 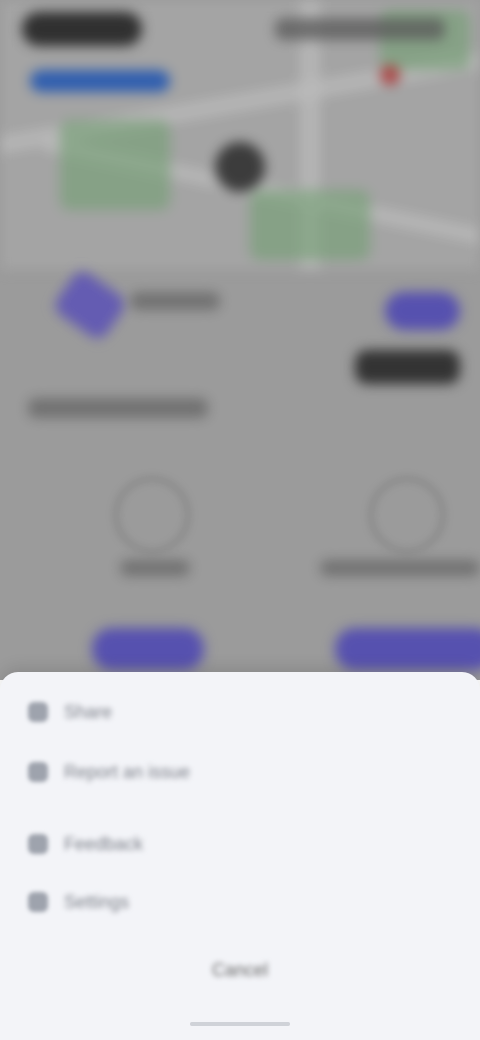 What do you see at coordinates (127, 771) in the screenshot?
I see `menu-item-label: Report an issue` at bounding box center [127, 771].